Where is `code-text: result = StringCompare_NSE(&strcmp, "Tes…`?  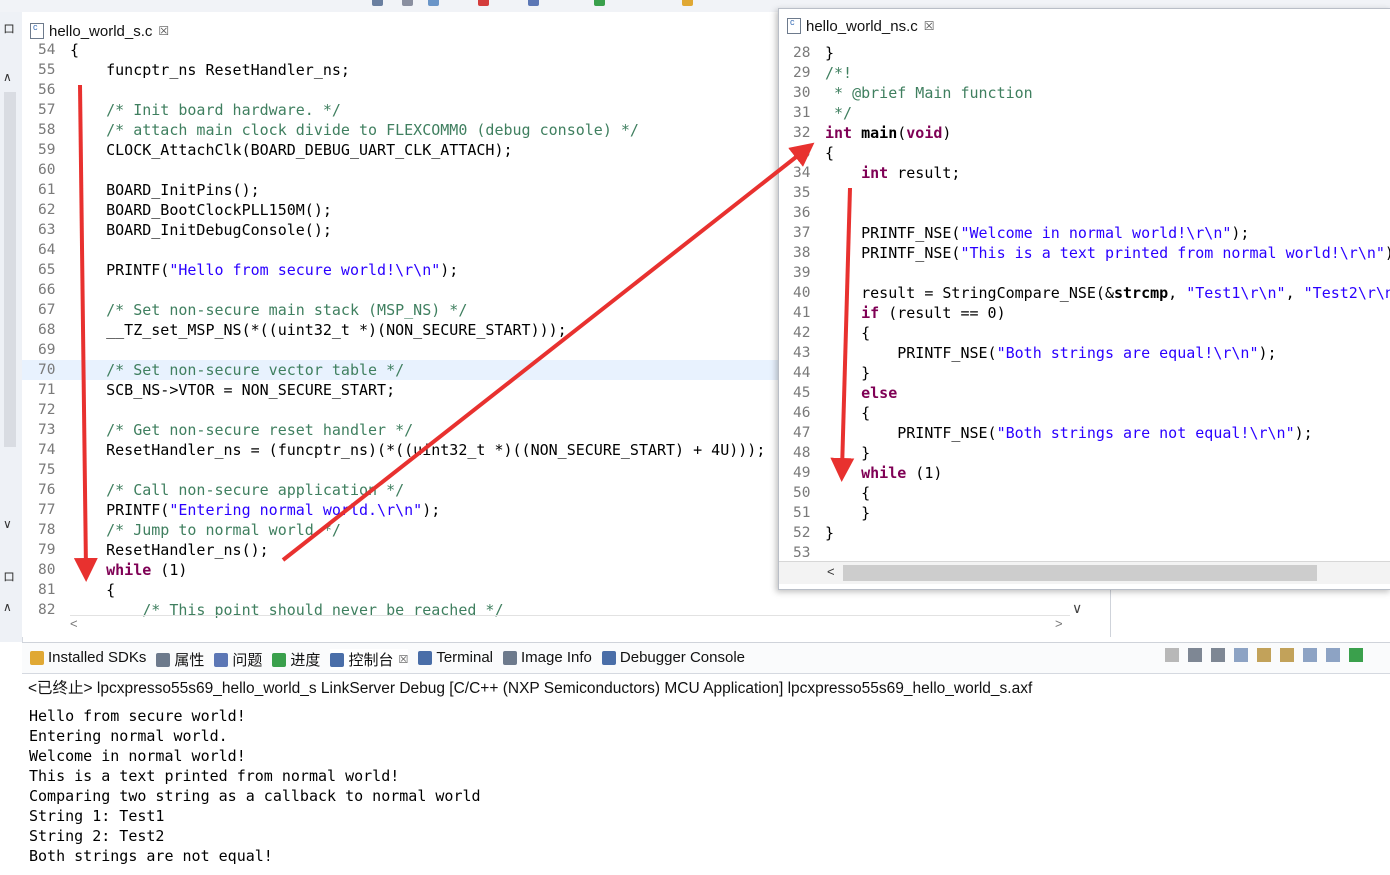
code-text: result = StringCompare_NSE(&strcmp, "Tes… is located at coordinates (1107, 293).